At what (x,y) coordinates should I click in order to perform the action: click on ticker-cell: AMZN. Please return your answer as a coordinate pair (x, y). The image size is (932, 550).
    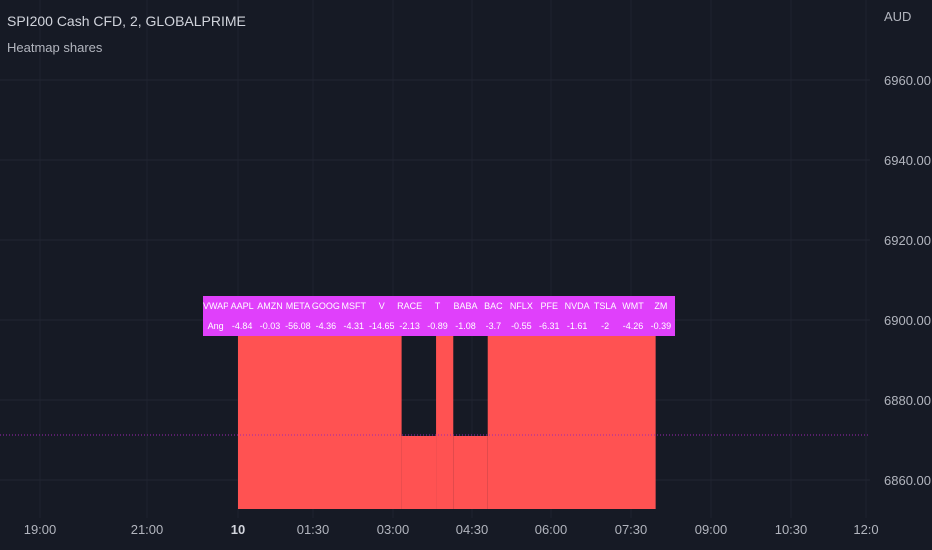
    Looking at the image, I should click on (270, 306).